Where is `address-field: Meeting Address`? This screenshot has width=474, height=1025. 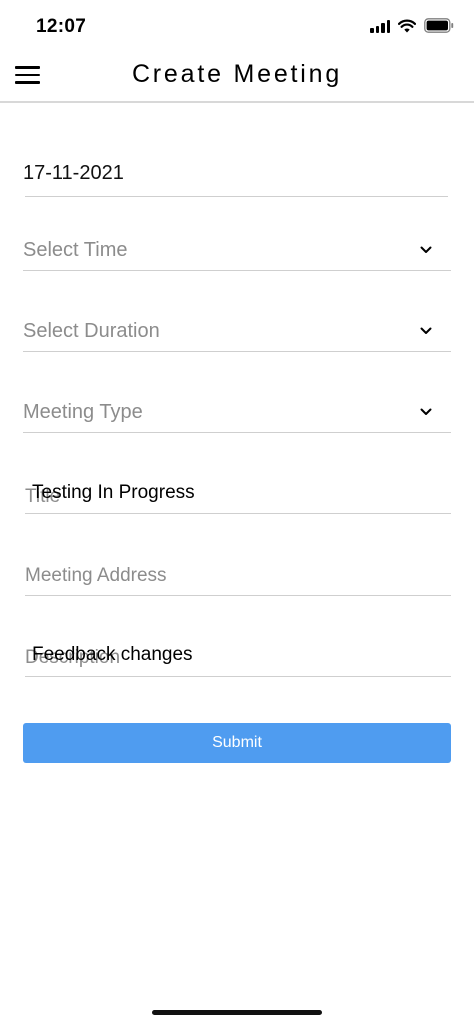 address-field: Meeting Address is located at coordinates (238, 576).